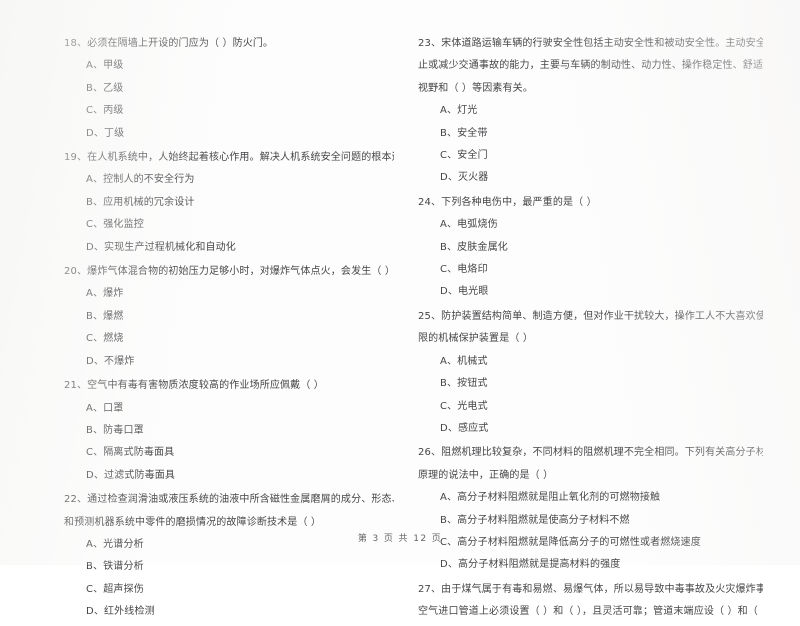 Image resolution: width=800 pixels, height=626 pixels. I want to click on question-stem: 19、在人机系统中，人始终起着核心作用。解决人机系统安全问题的根本途径是（ ）, so click(229, 158).